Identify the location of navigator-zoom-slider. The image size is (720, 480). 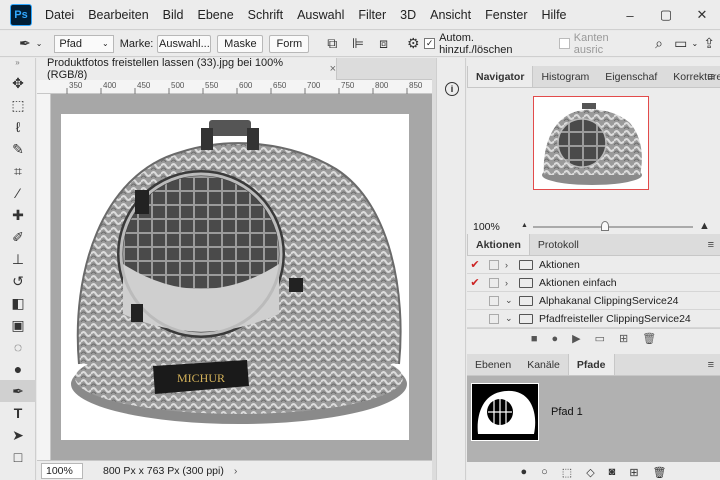
(613, 227).